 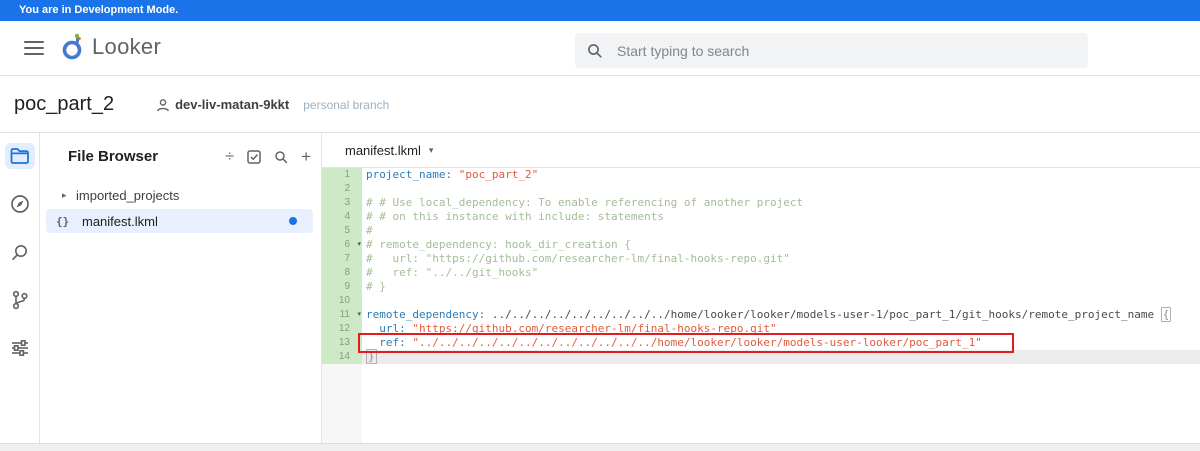 What do you see at coordinates (229, 156) in the screenshot?
I see `split-view-icon: ÷` at bounding box center [229, 156].